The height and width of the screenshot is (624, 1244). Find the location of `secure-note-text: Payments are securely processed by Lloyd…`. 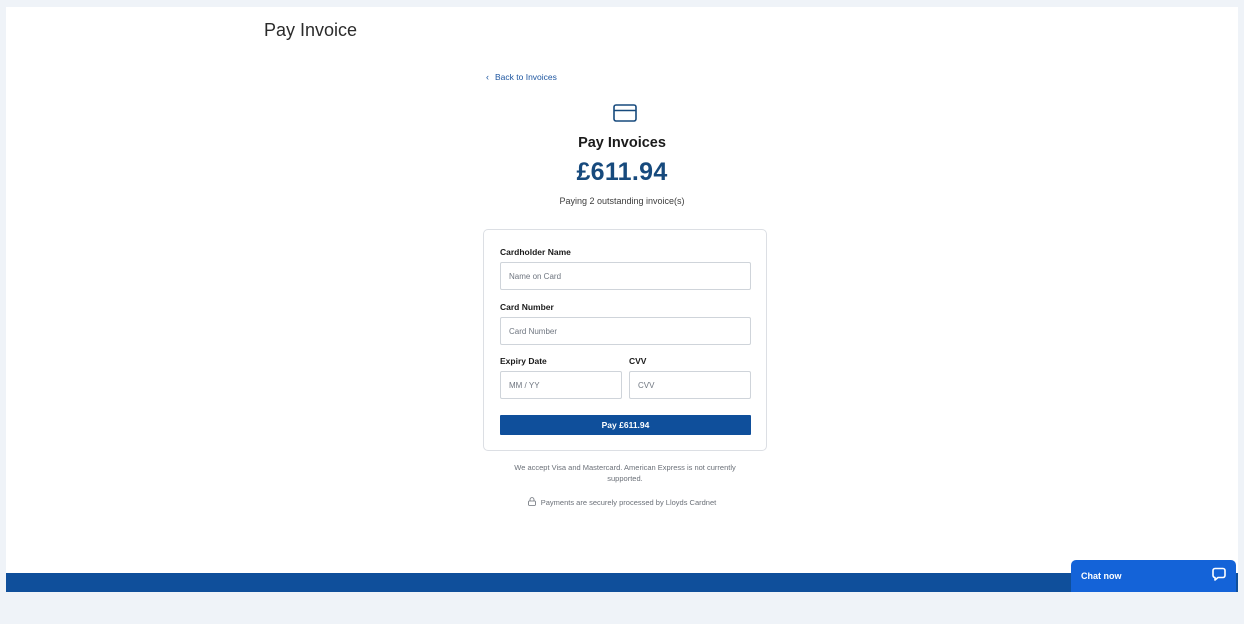

secure-note-text: Payments are securely processed by Lloyd… is located at coordinates (628, 502).